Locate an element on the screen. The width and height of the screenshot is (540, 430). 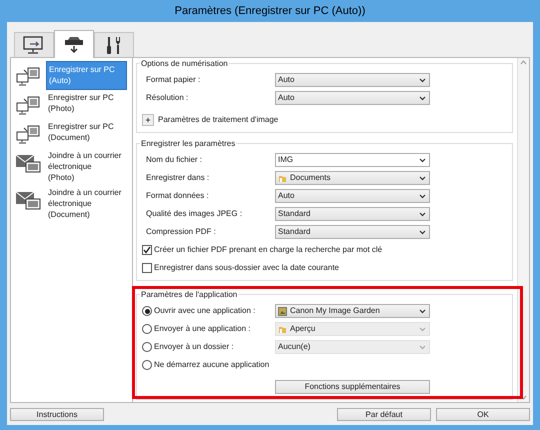
checkbox-label: Enregistrer dans sous-dossier avec la date courante is located at coordinates (246, 268).